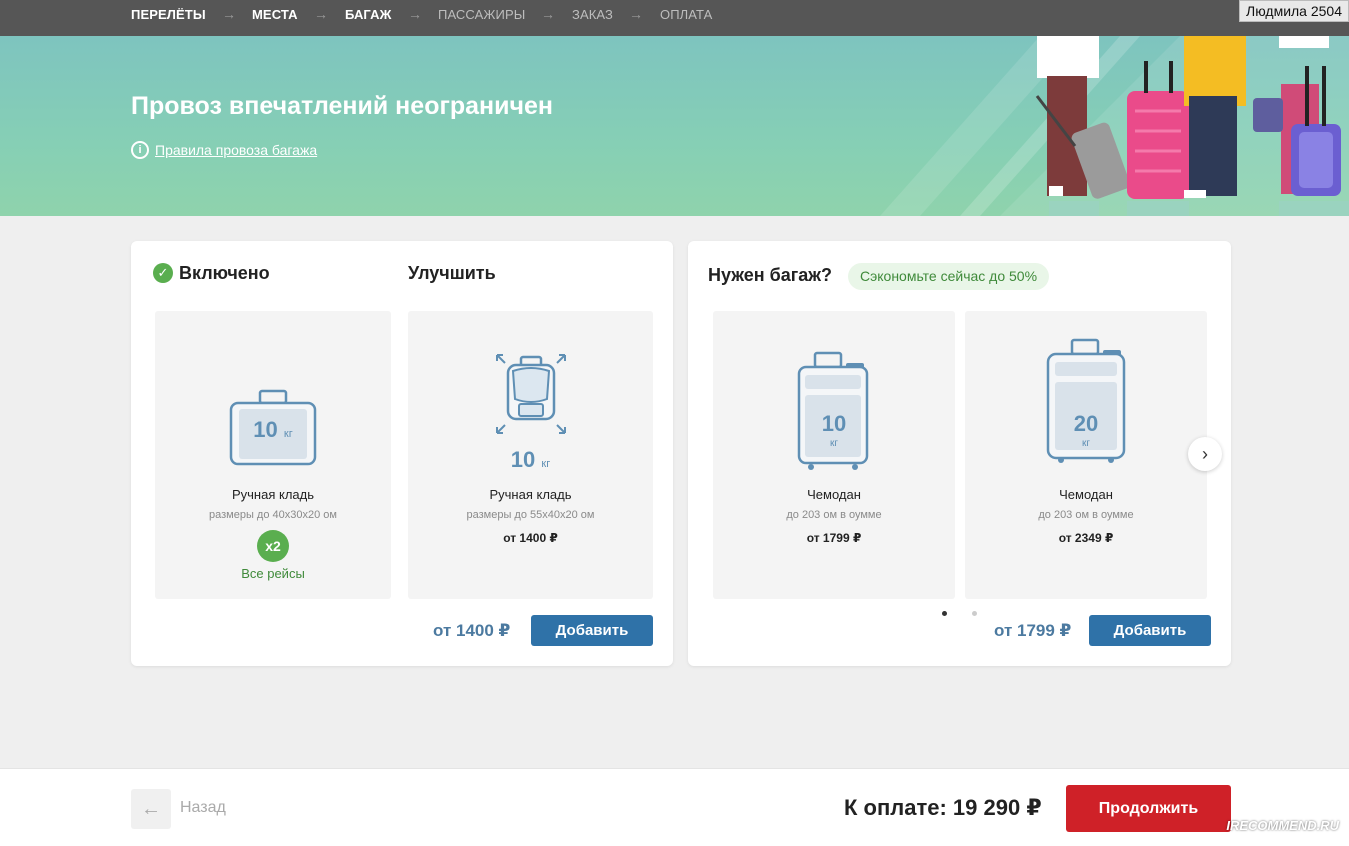 The width and height of the screenshot is (1349, 846). I want to click on total-to-pay: К оплате: 19 290 ₽, so click(943, 807).